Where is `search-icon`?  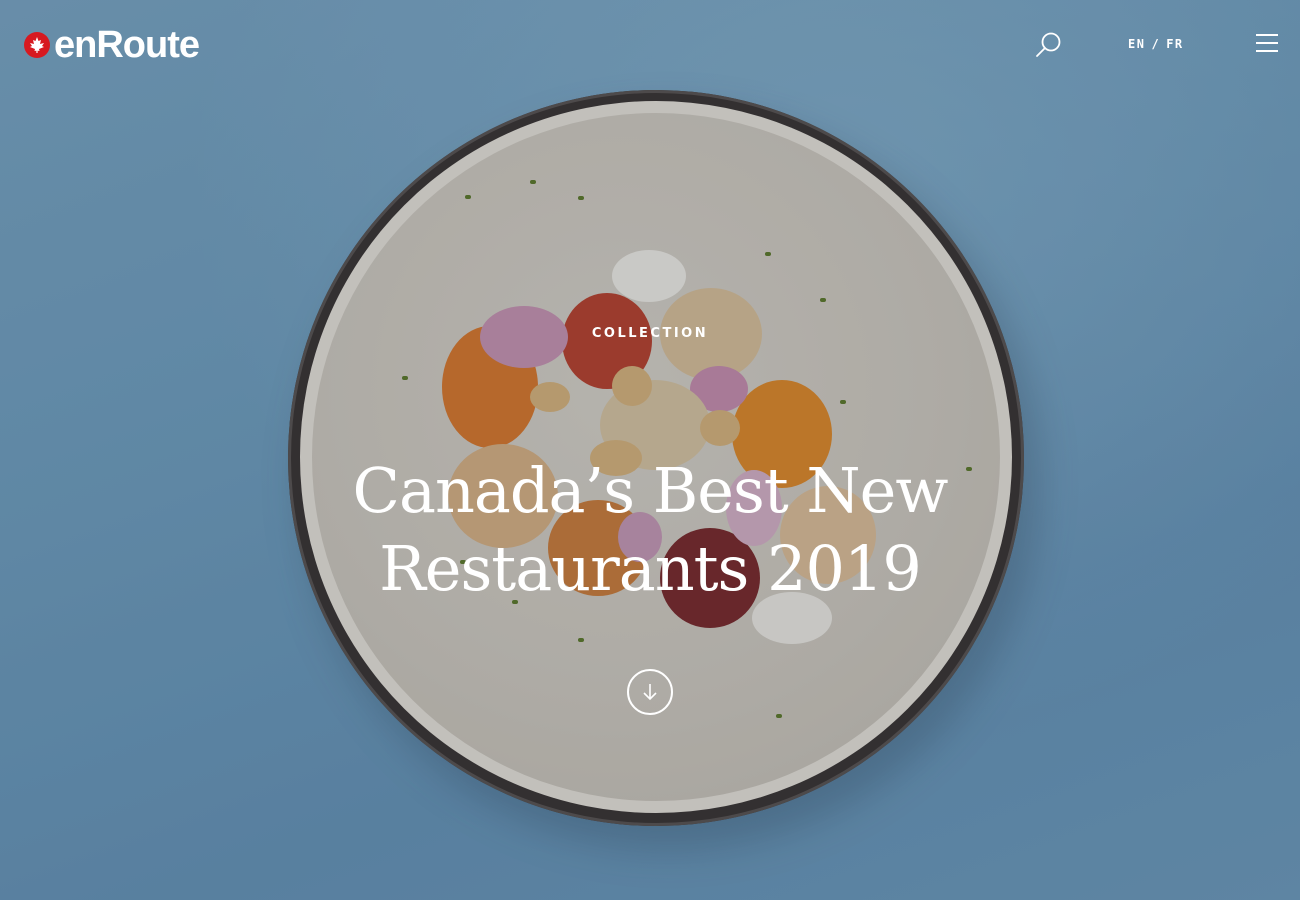 search-icon is located at coordinates (1048, 44).